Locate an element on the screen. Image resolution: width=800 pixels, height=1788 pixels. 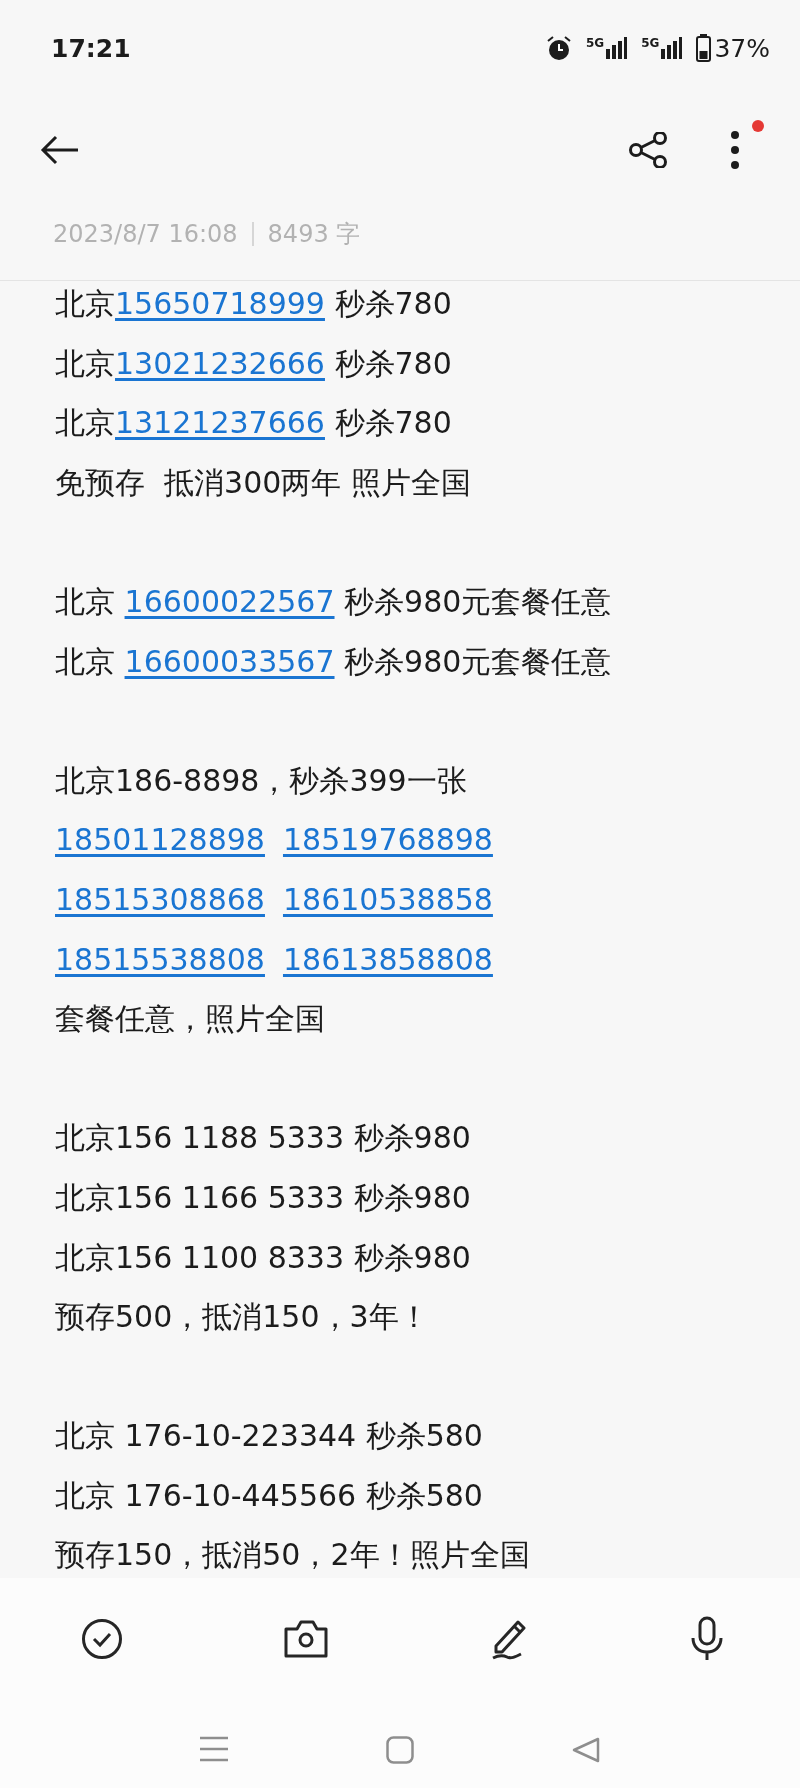
recent-apps-button is located at coordinates (214, 1749).